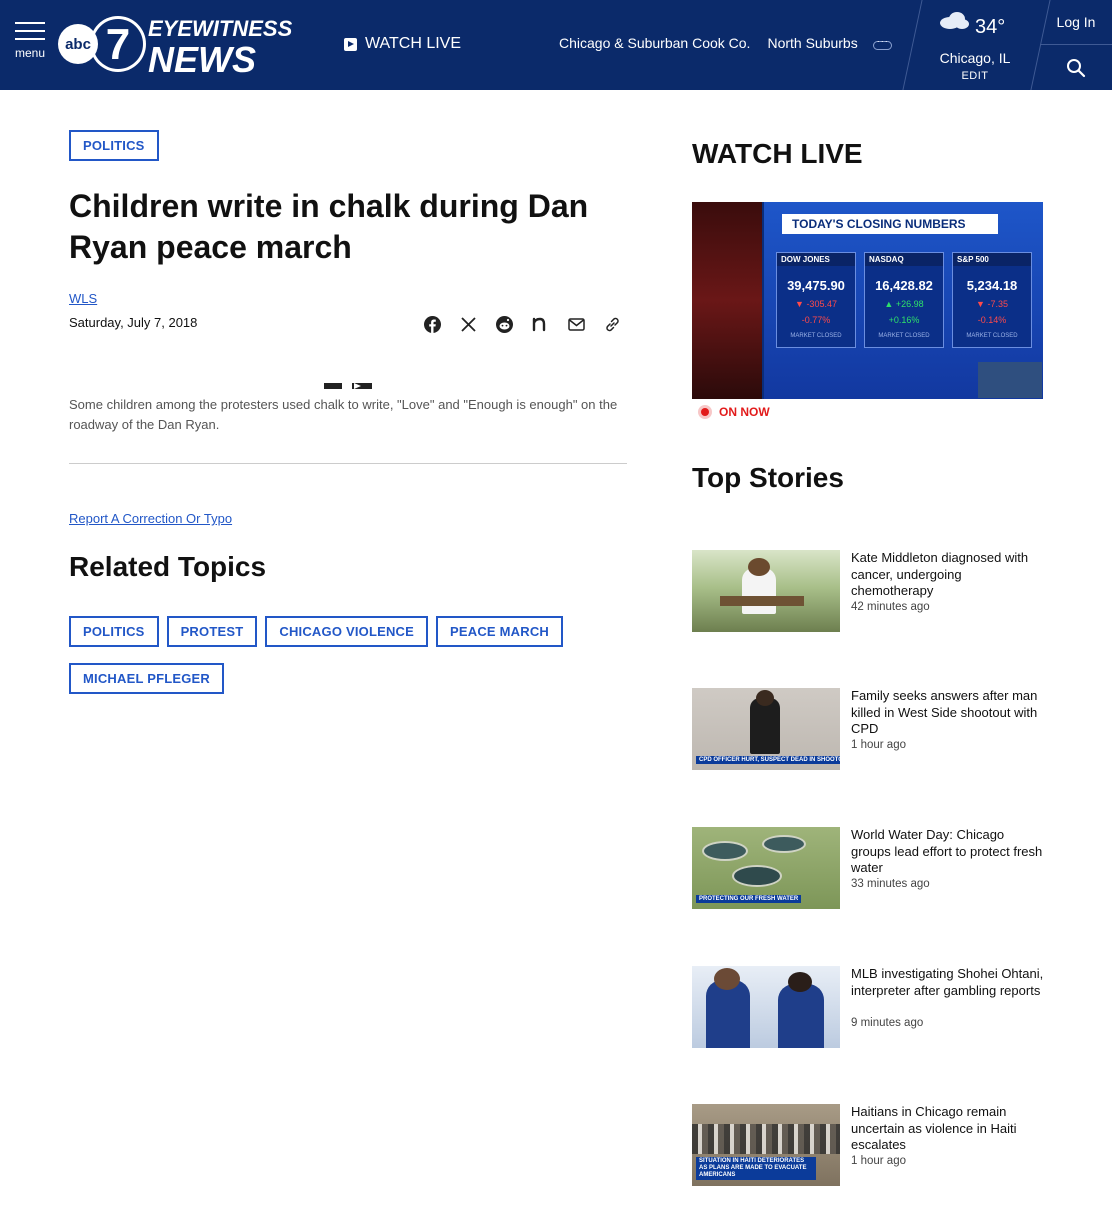  Describe the element at coordinates (499, 631) in the screenshot. I see `related-tag-peace-march: PEACE MARCH` at that location.